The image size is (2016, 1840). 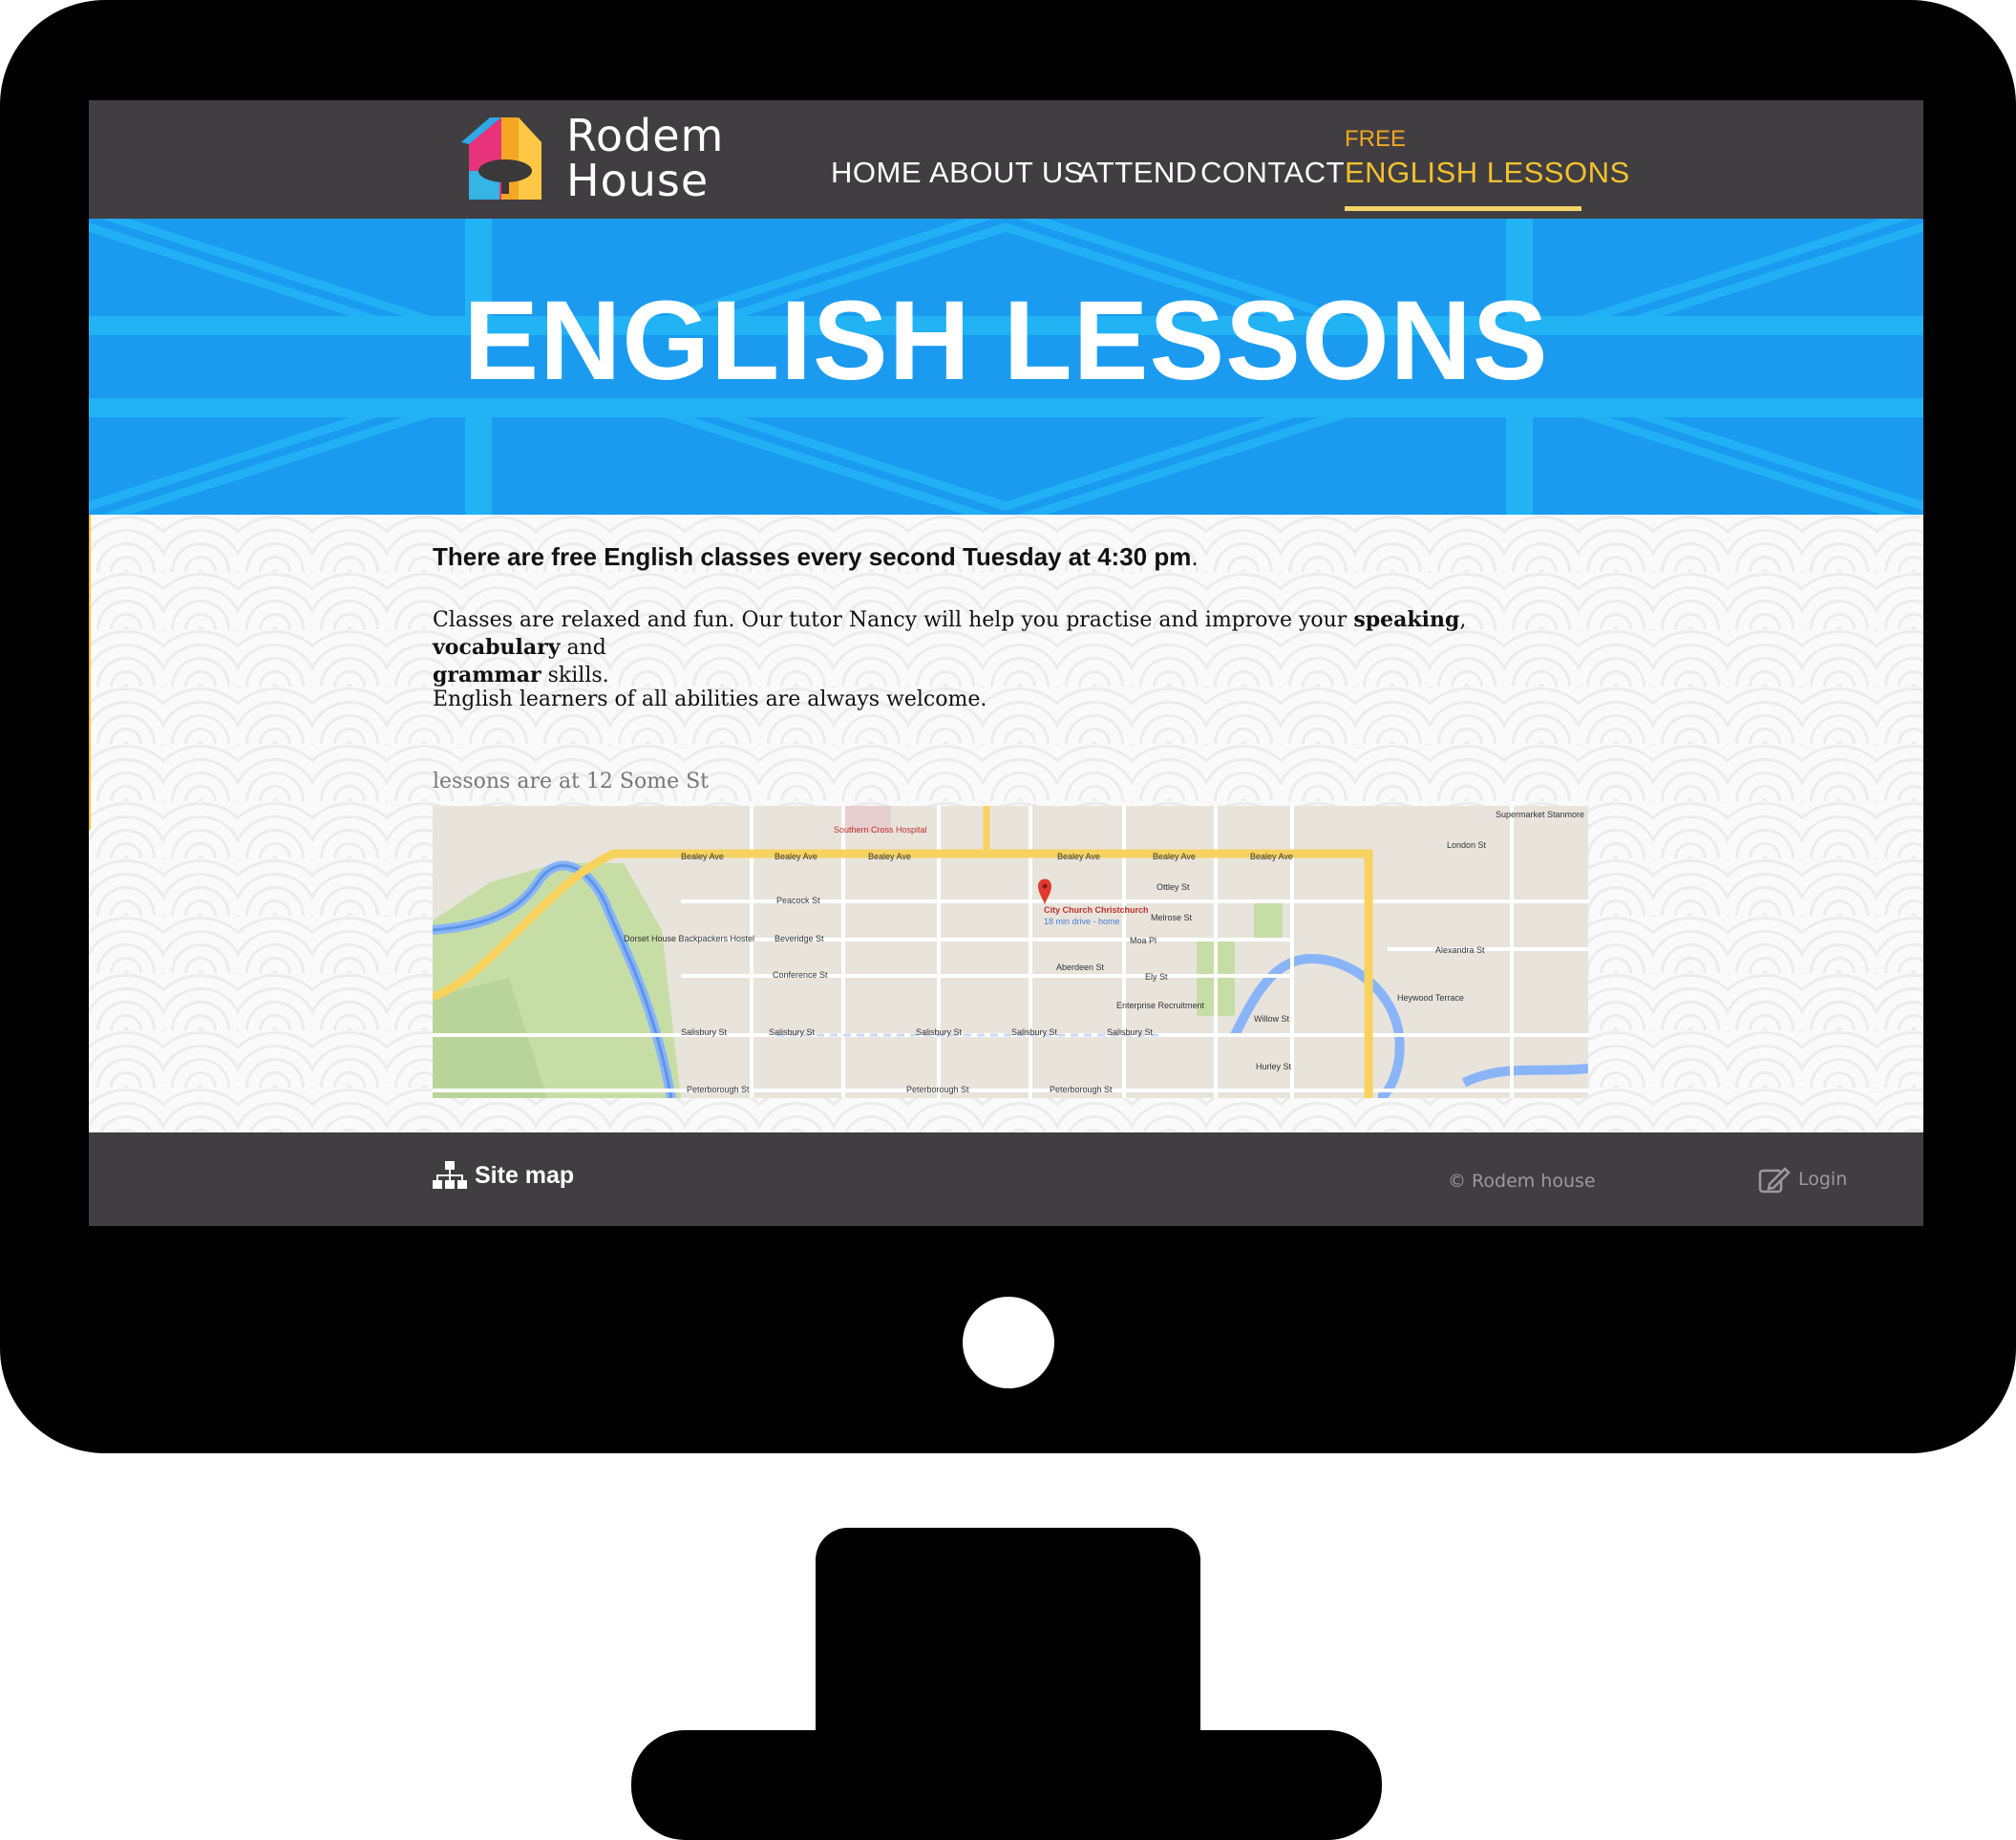 I want to click on copyright-text: © Rodem house, so click(x=1522, y=1181).